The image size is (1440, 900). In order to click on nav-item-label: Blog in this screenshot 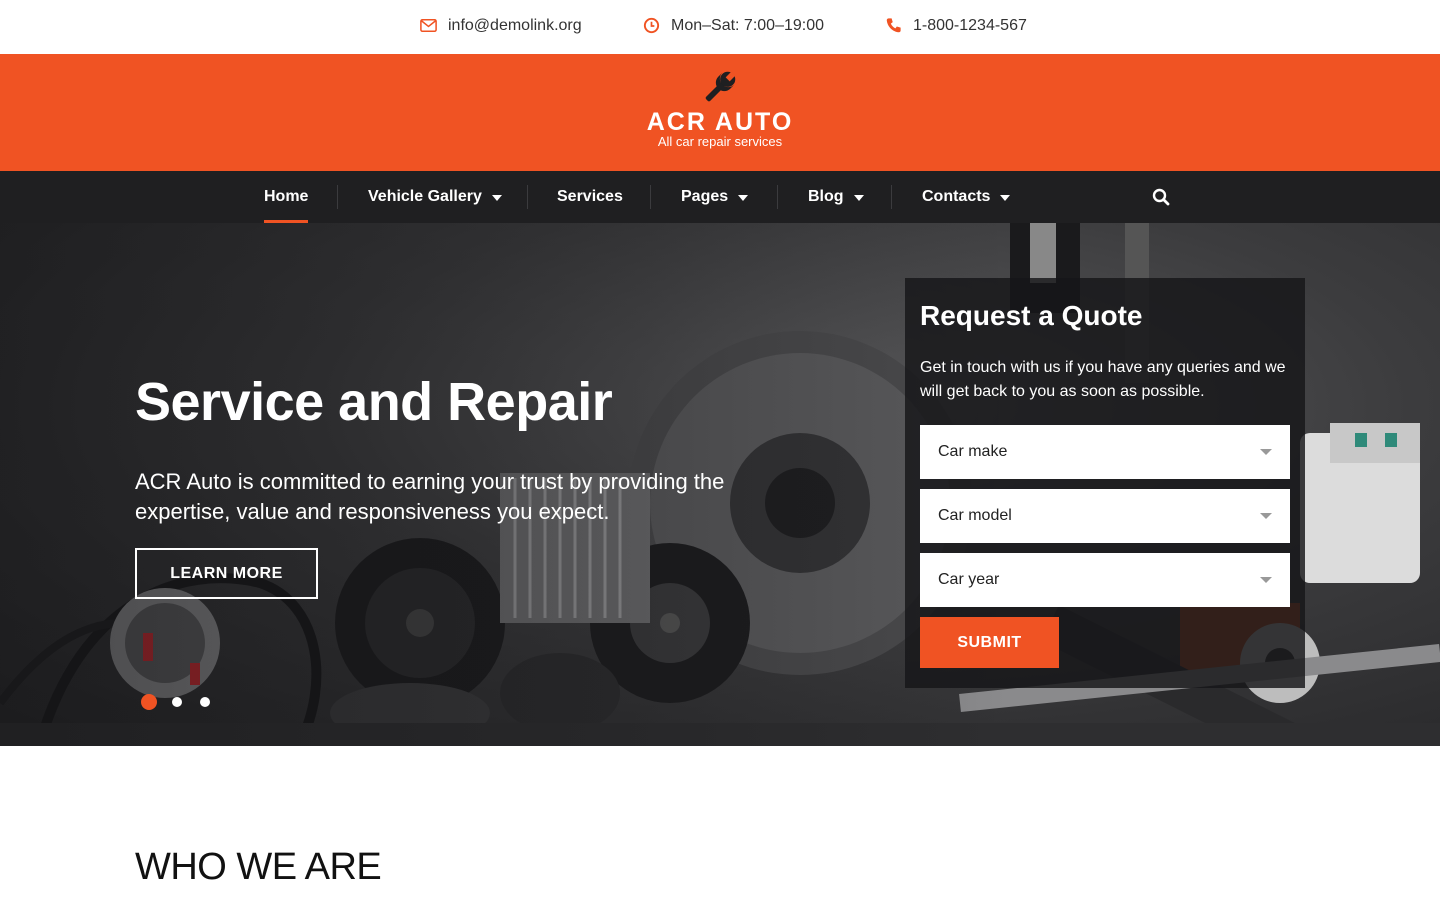, I will do `click(826, 196)`.